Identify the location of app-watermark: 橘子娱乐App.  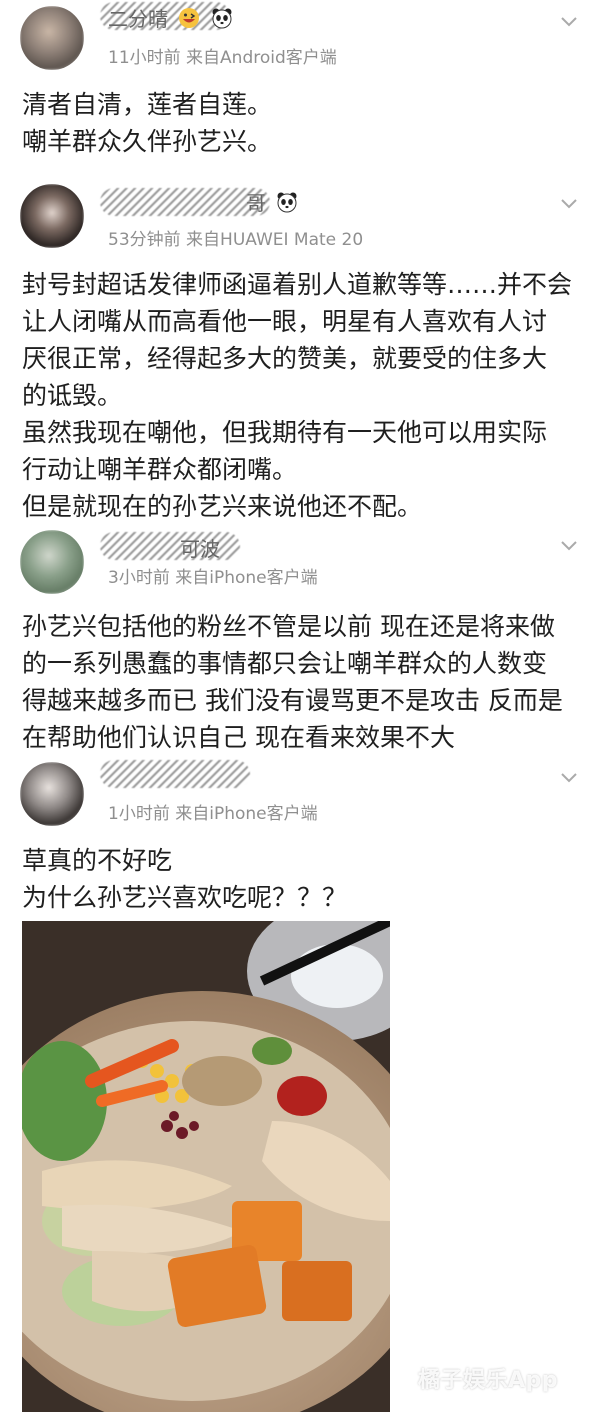
(488, 1380).